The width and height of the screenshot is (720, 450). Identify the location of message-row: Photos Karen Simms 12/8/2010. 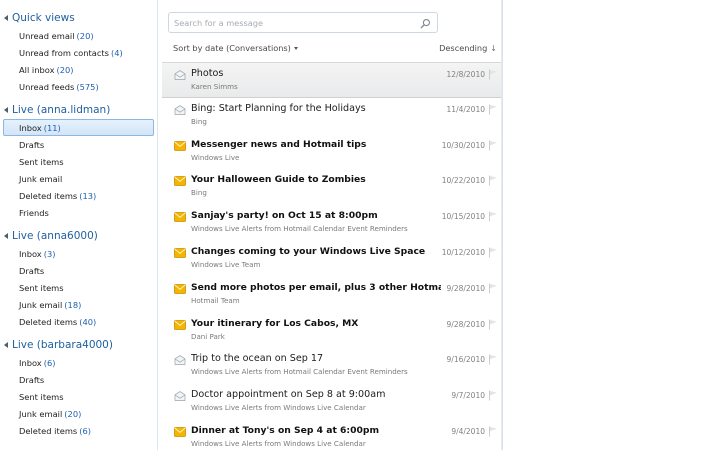
(331, 80).